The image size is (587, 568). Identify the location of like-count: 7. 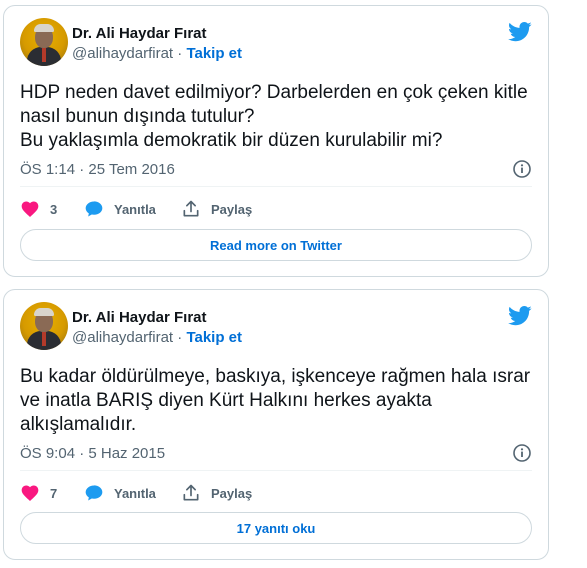
(54, 493).